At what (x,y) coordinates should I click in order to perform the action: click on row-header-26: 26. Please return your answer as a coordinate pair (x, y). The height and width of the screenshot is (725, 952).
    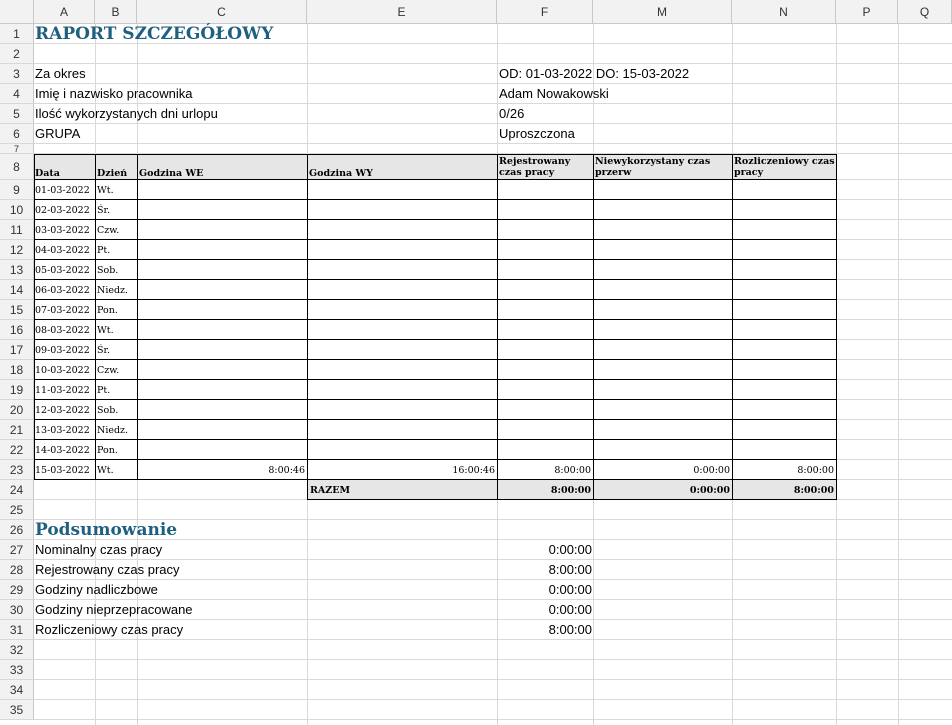
    Looking at the image, I should click on (17, 530).